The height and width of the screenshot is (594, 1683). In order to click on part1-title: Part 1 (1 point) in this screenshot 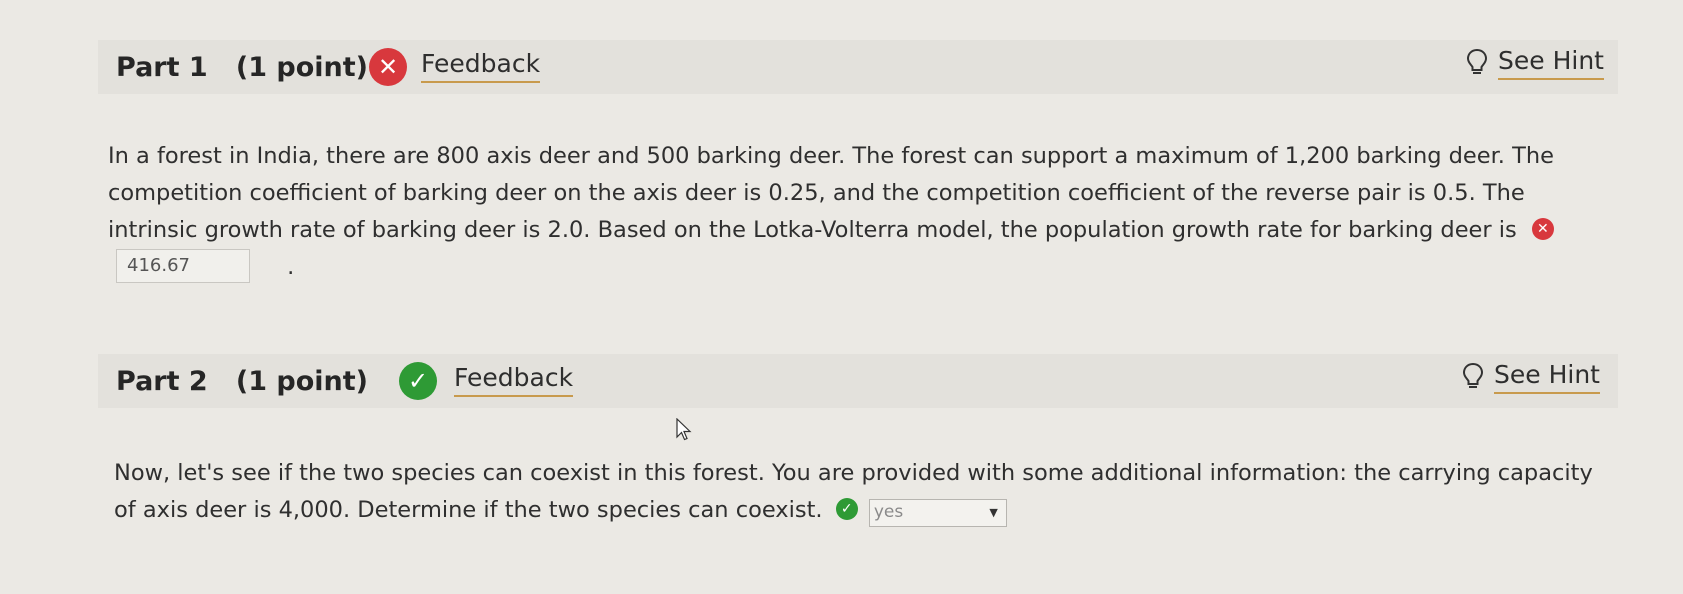, I will do `click(242, 67)`.